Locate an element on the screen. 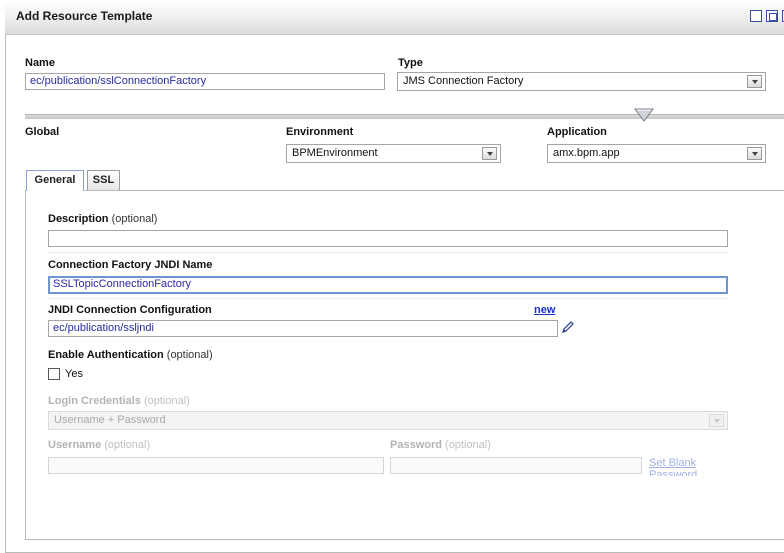 Image resolution: width=784 pixels, height=553 pixels. scope-slider-track is located at coordinates (404, 116).